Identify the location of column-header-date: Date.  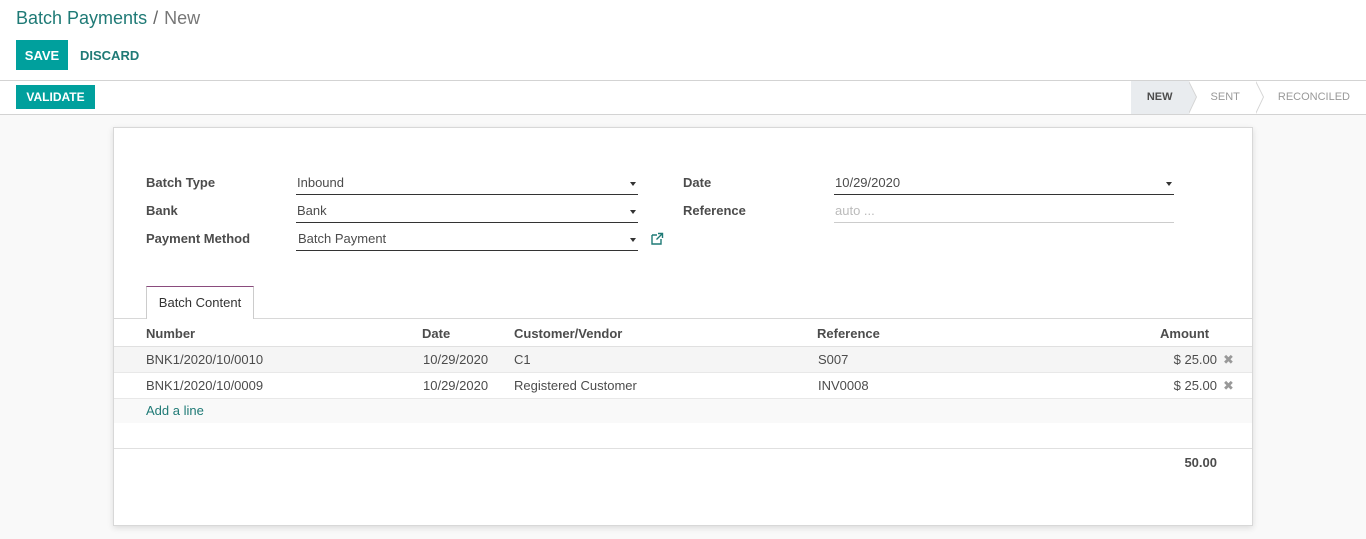
(436, 333).